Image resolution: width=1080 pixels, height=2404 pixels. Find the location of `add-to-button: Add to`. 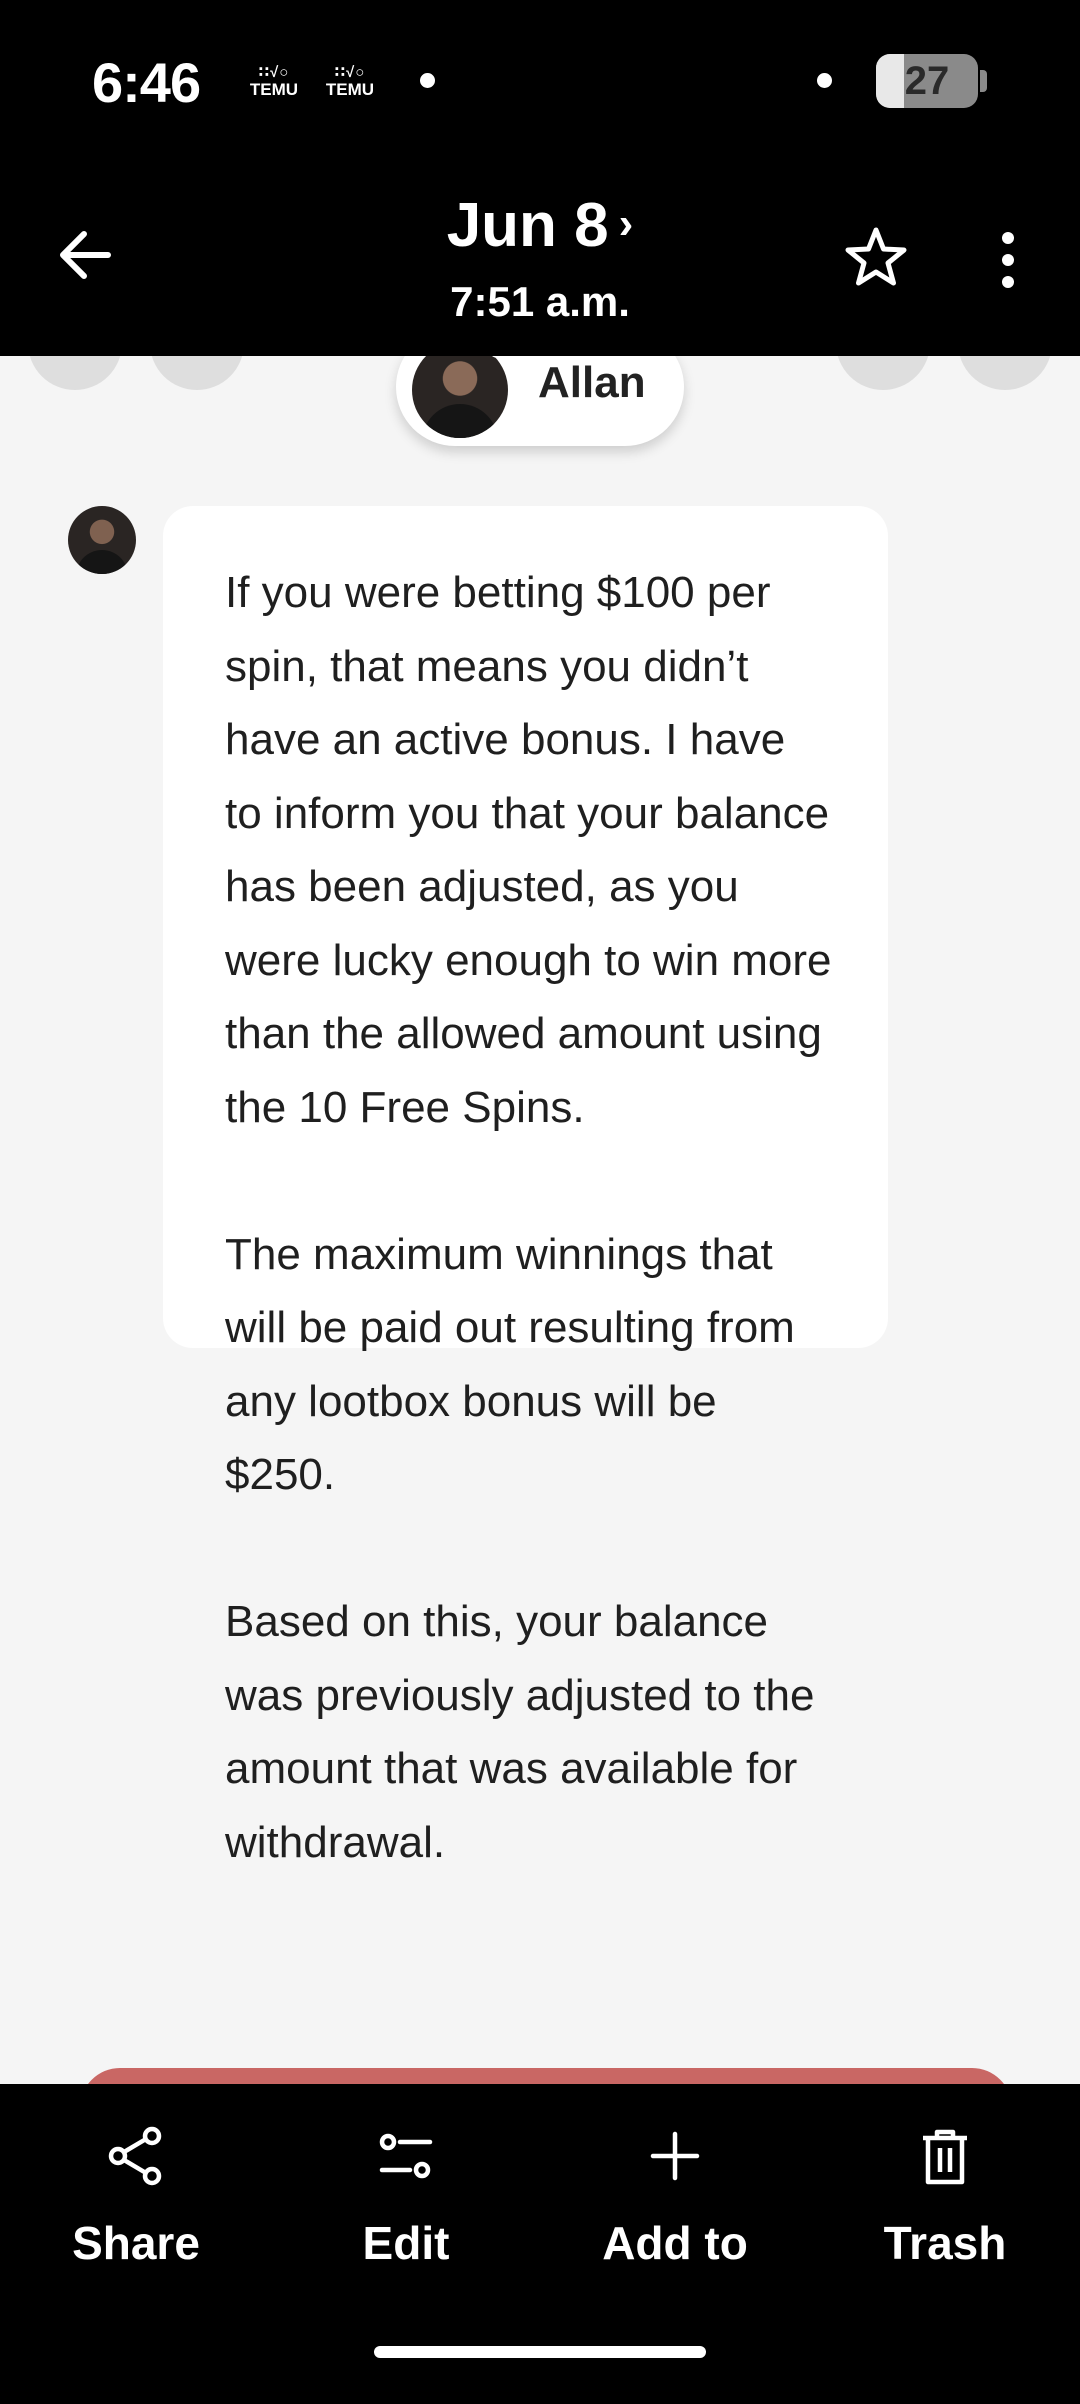

add-to-button: Add to is located at coordinates (675, 2224).